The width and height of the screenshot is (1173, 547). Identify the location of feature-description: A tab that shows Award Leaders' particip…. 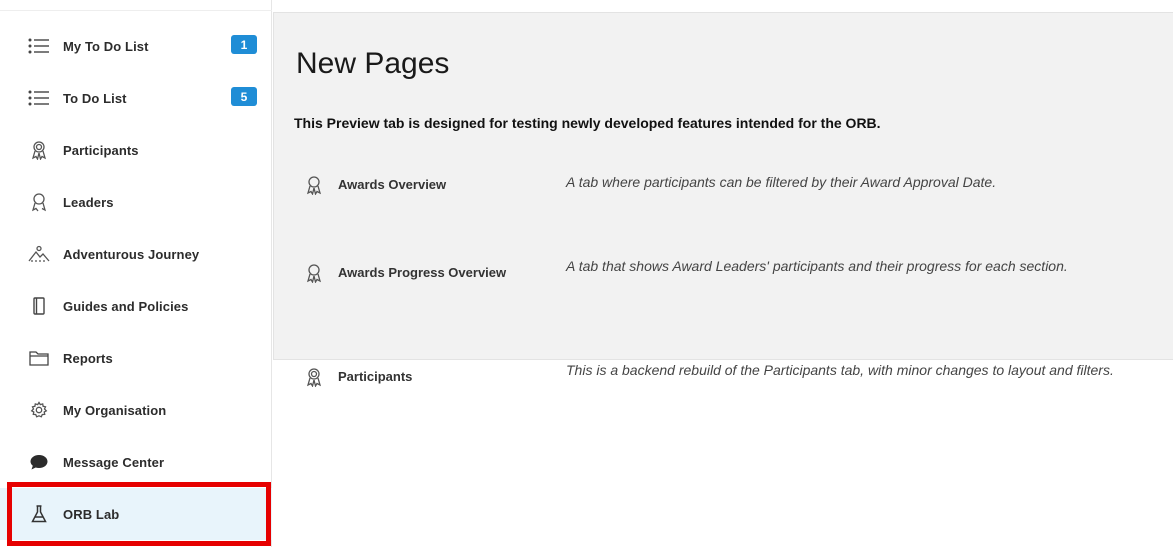
(817, 266).